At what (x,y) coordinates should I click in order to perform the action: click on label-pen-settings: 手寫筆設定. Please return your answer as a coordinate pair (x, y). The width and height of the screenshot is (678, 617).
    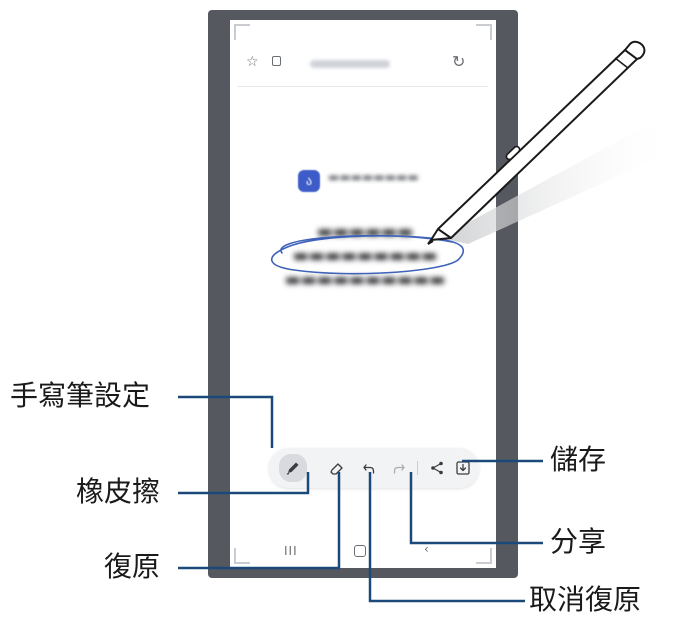
    Looking at the image, I should click on (80, 395).